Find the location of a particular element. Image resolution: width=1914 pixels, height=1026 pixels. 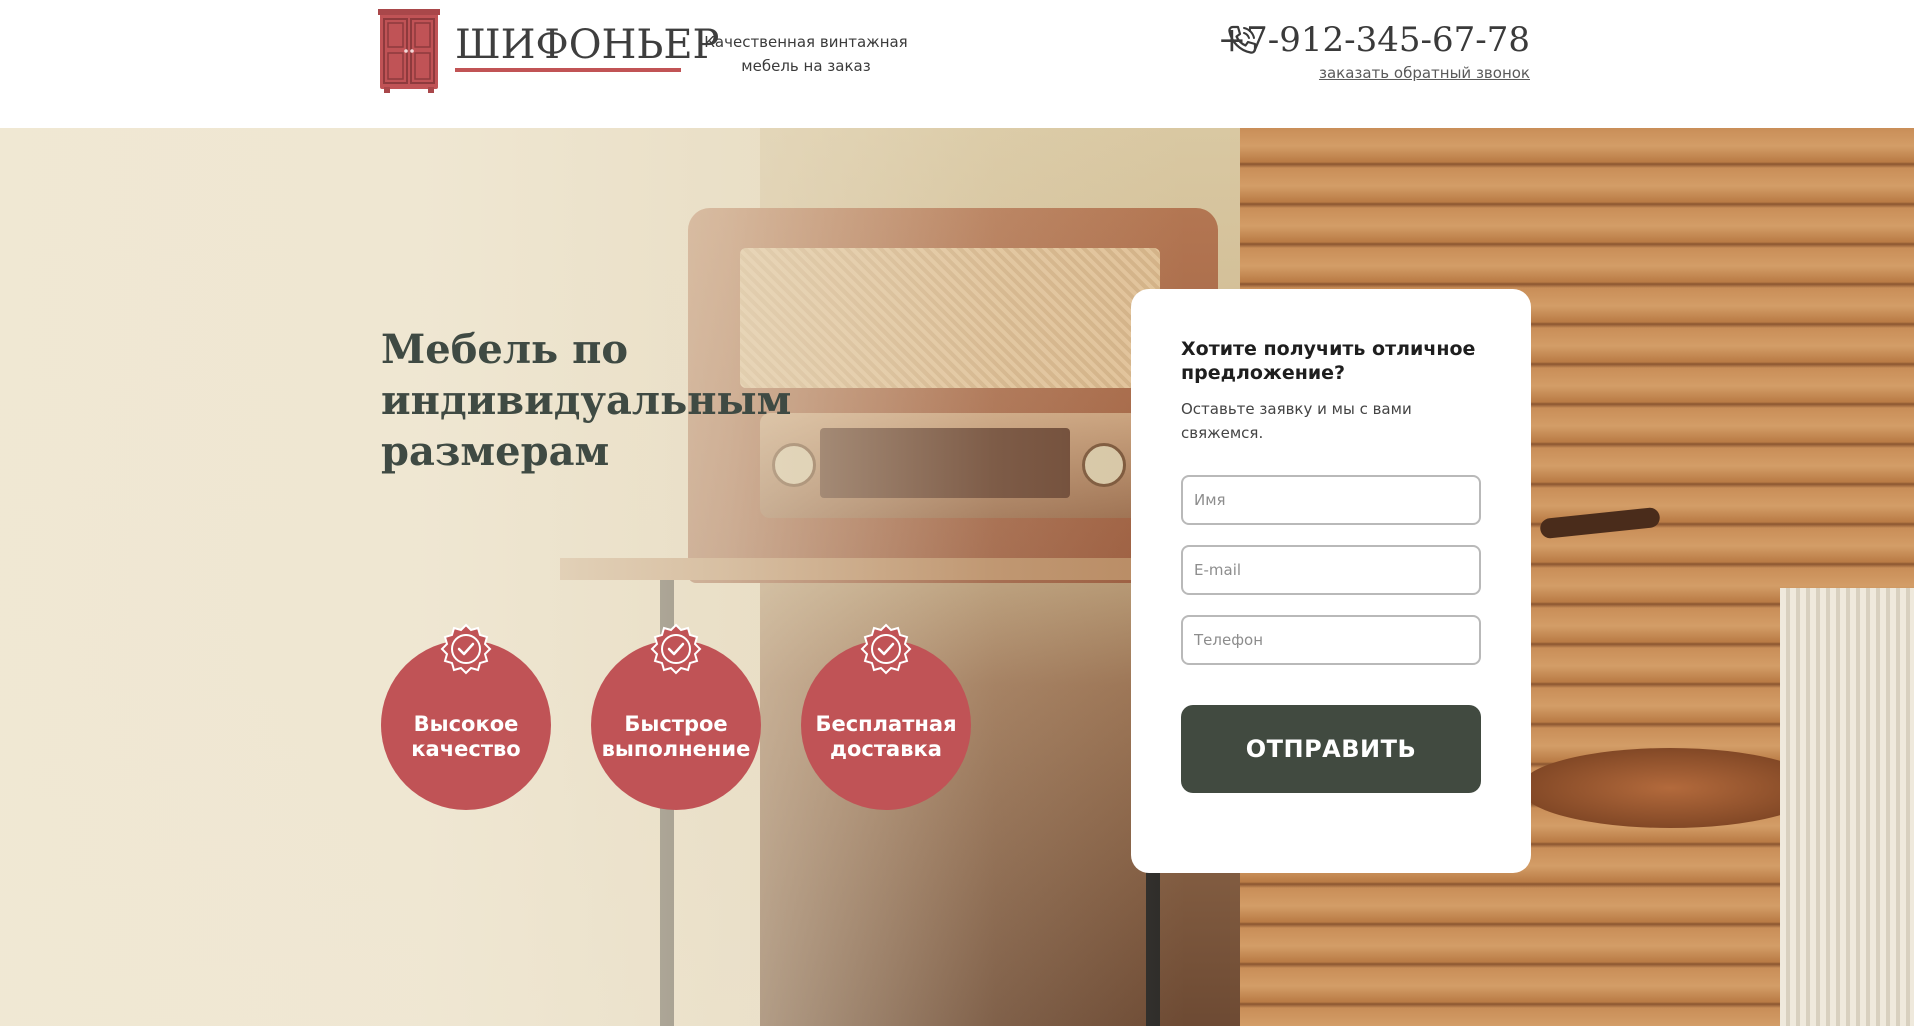

name-input is located at coordinates (1331, 500).